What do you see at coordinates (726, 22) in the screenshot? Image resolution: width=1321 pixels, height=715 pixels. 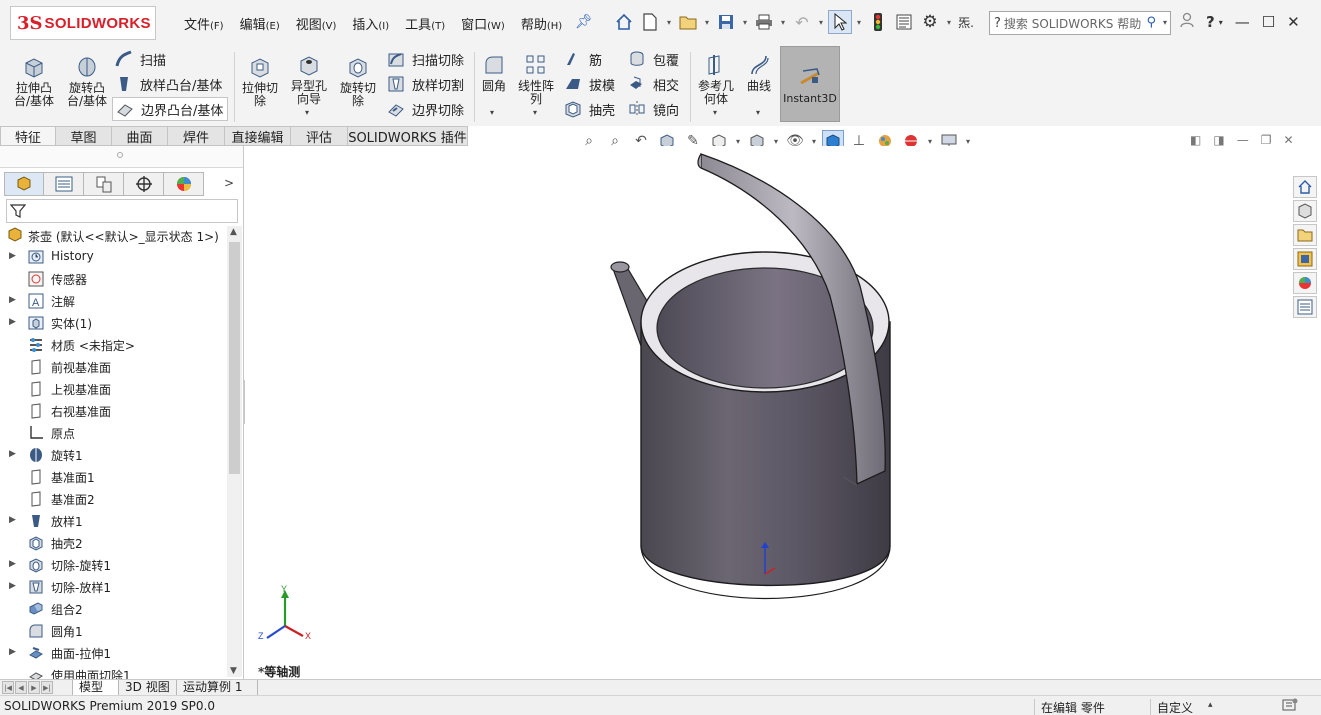 I see `save-icon` at bounding box center [726, 22].